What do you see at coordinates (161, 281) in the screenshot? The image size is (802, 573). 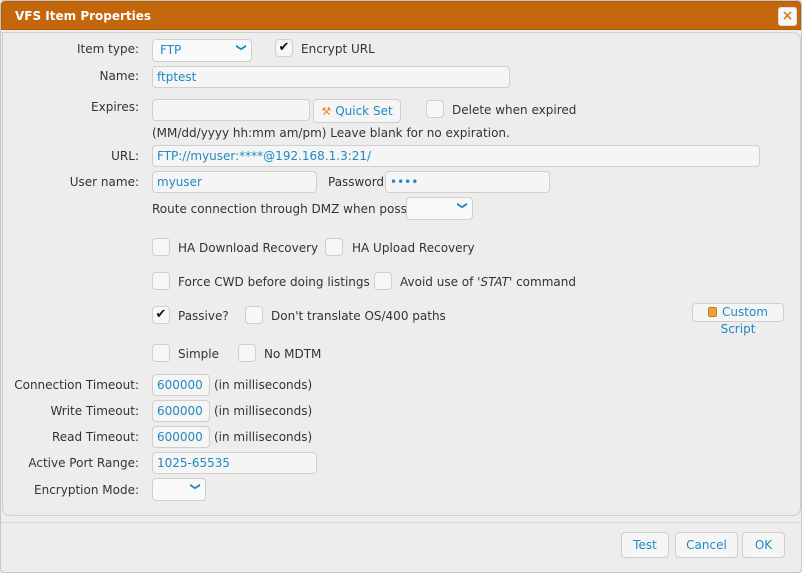 I see `force-cwd-checkbox` at bounding box center [161, 281].